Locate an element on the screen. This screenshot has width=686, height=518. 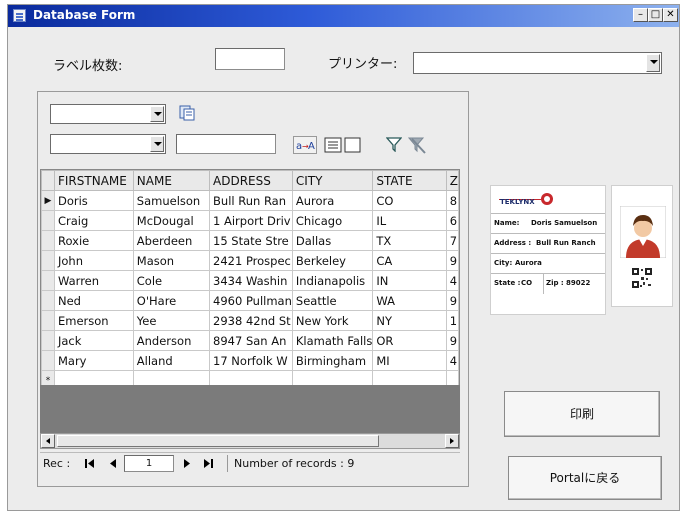
table-cell: Warren is located at coordinates (93, 280).